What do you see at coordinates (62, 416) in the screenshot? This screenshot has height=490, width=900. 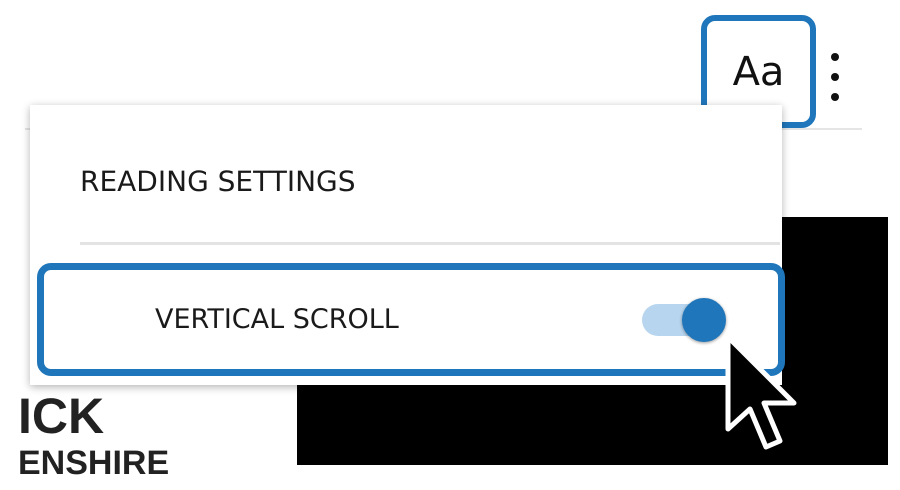 I see `page-heading-text: ICK` at bounding box center [62, 416].